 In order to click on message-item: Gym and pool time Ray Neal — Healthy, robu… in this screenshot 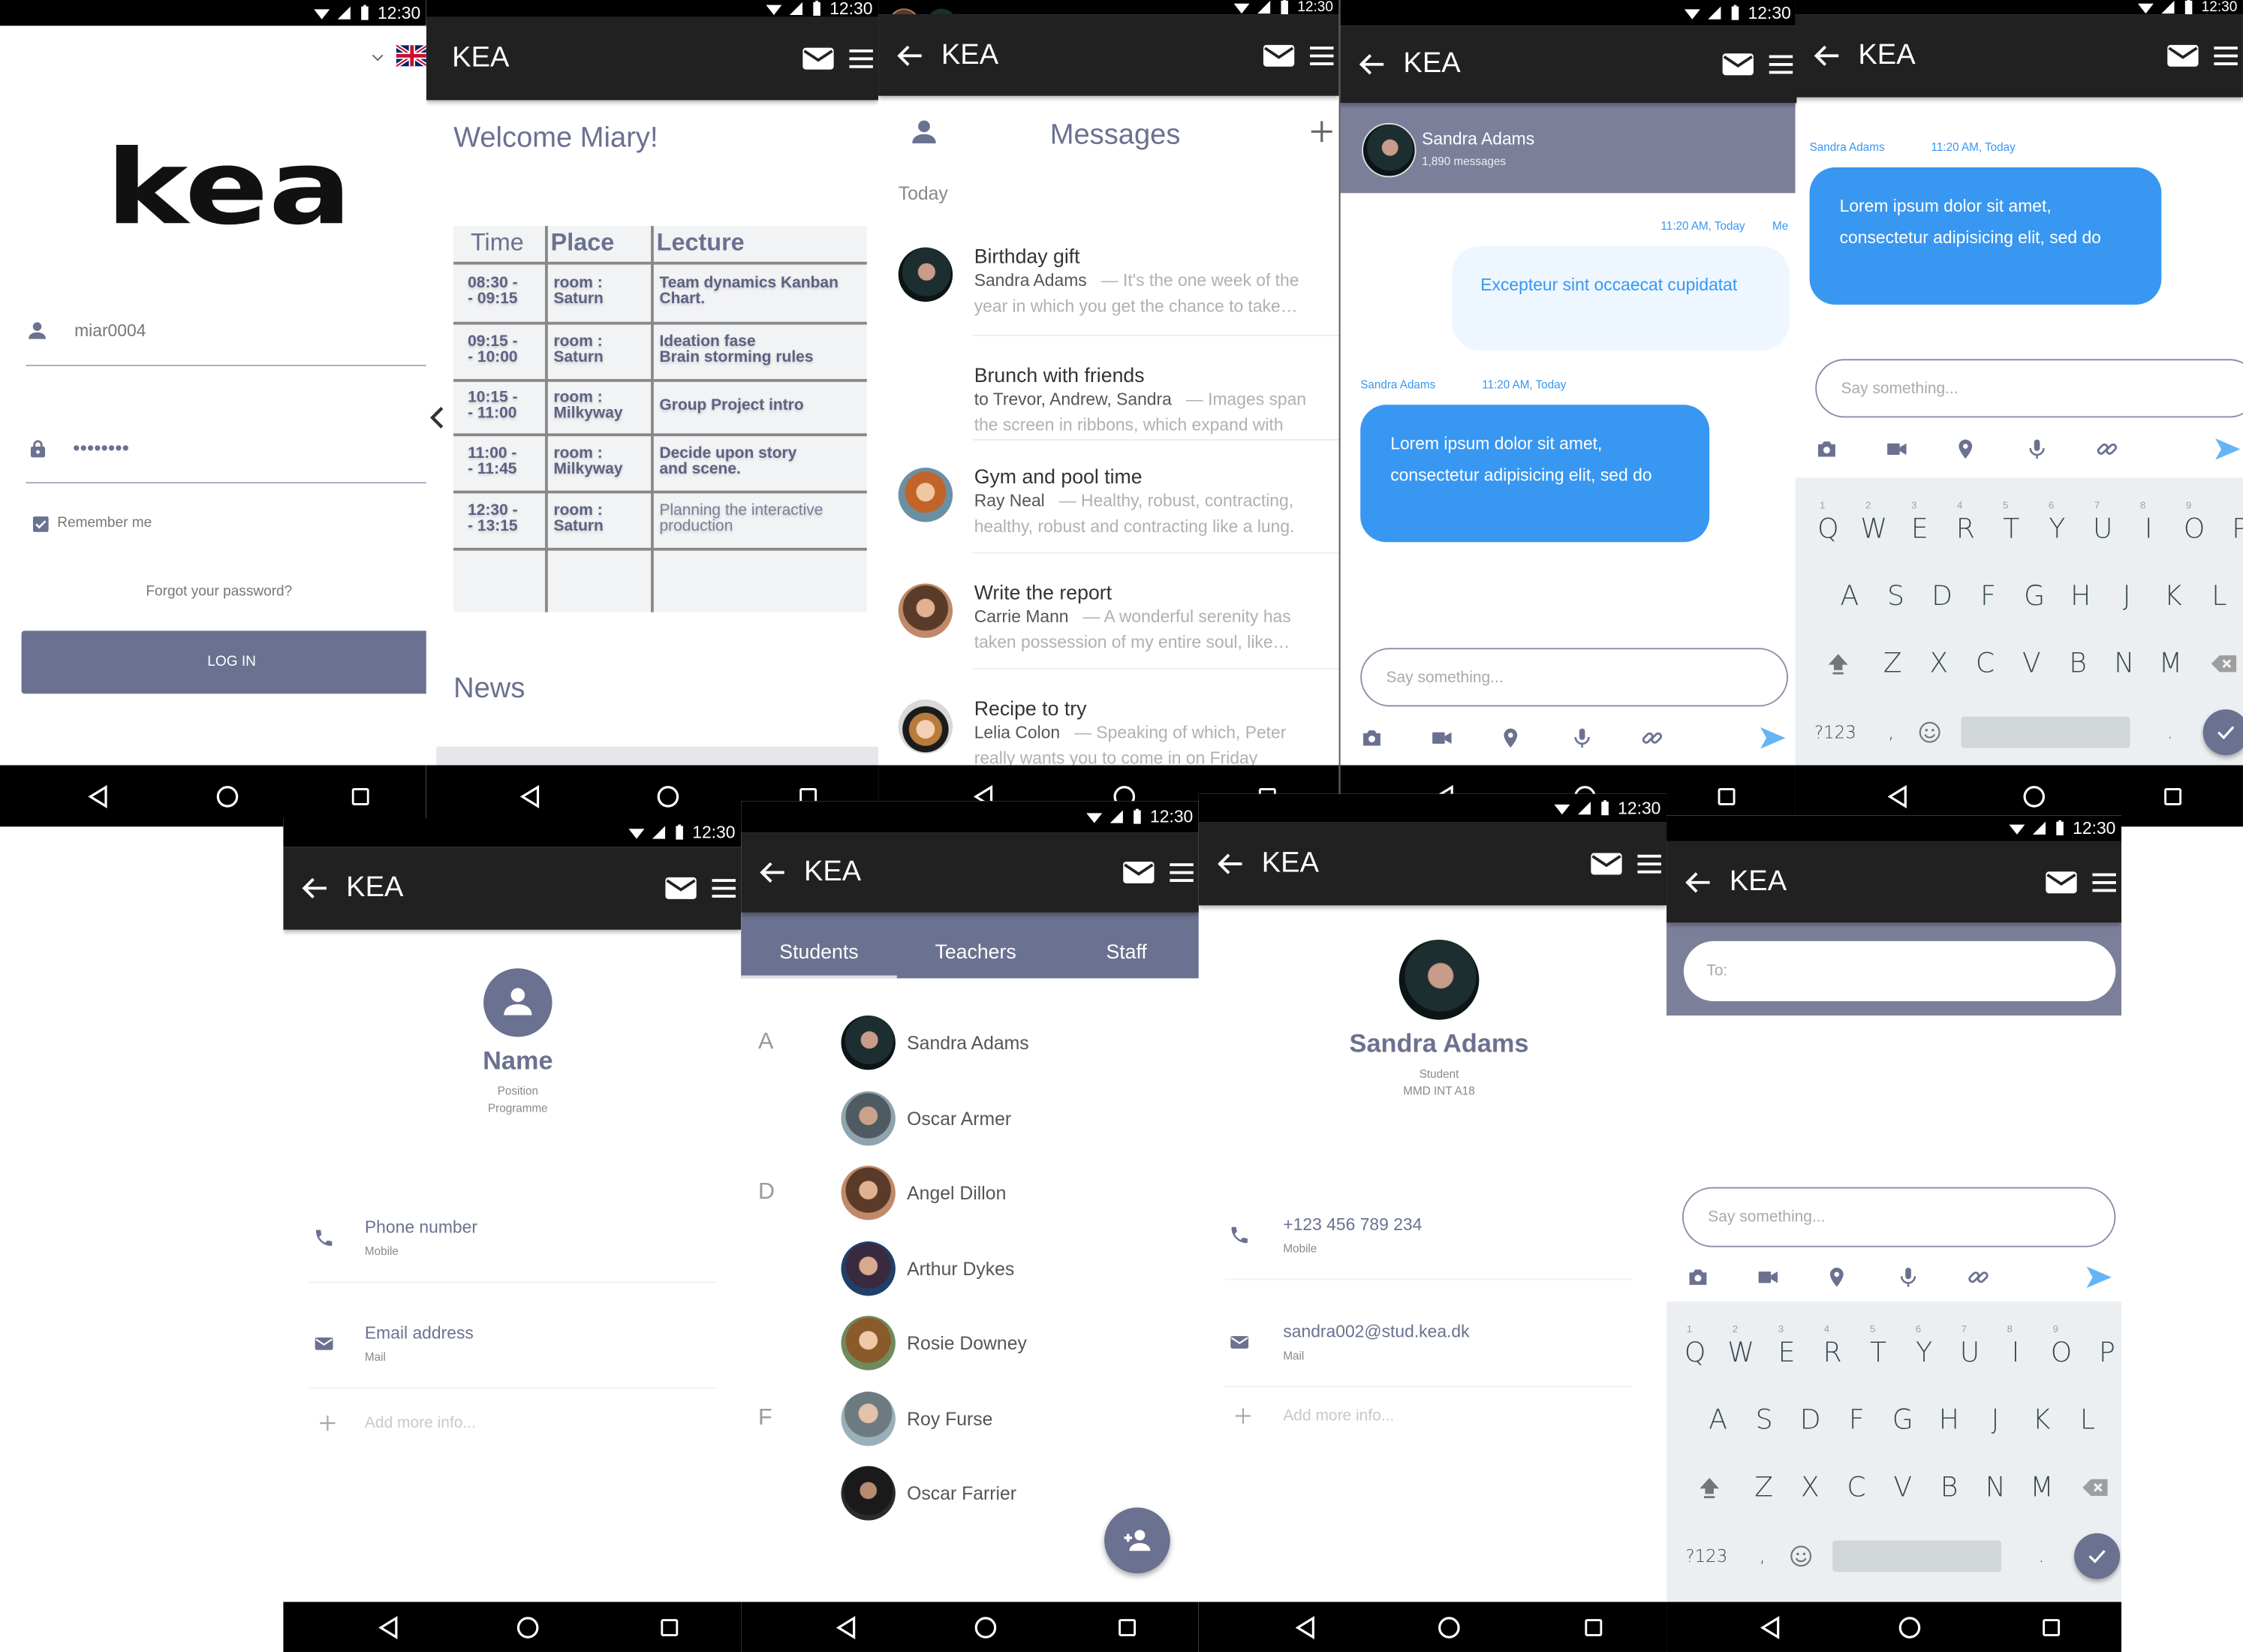, I will do `click(1109, 511)`.